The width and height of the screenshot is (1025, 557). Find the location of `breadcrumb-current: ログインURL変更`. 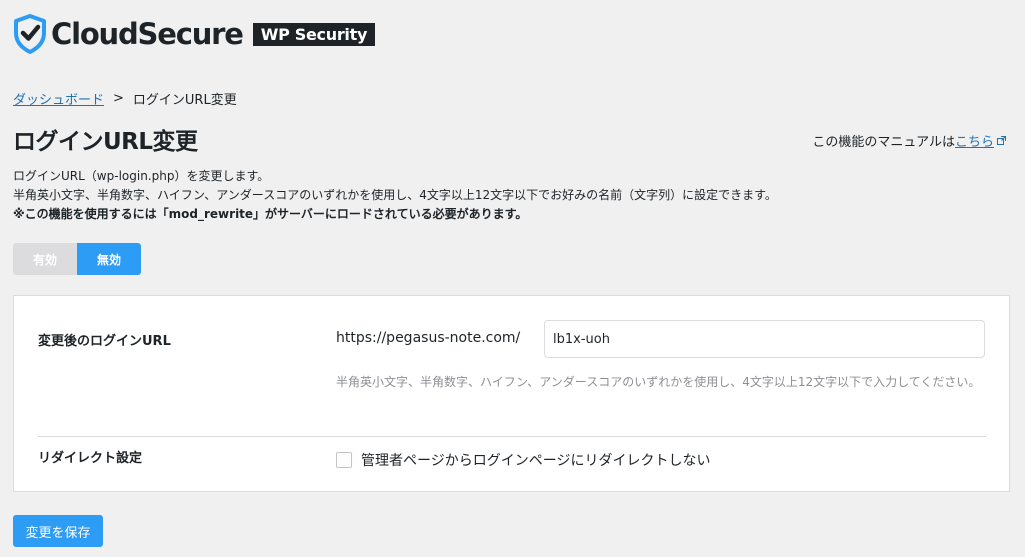

breadcrumb-current: ログインURL変更 is located at coordinates (184, 100).